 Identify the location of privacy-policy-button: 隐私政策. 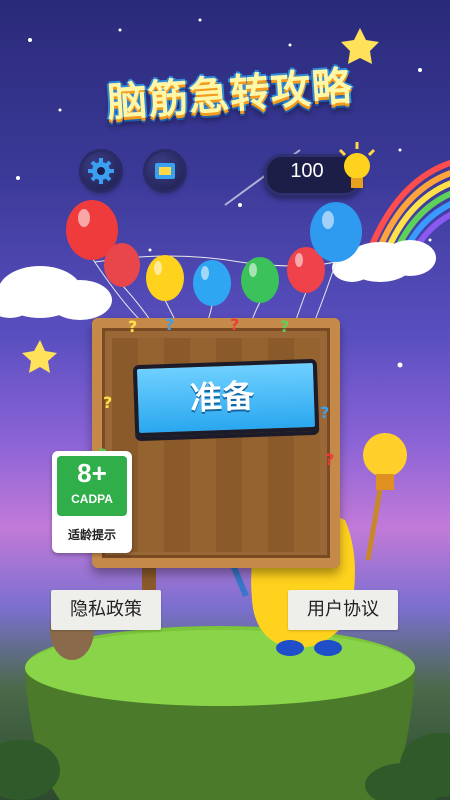
(106, 610).